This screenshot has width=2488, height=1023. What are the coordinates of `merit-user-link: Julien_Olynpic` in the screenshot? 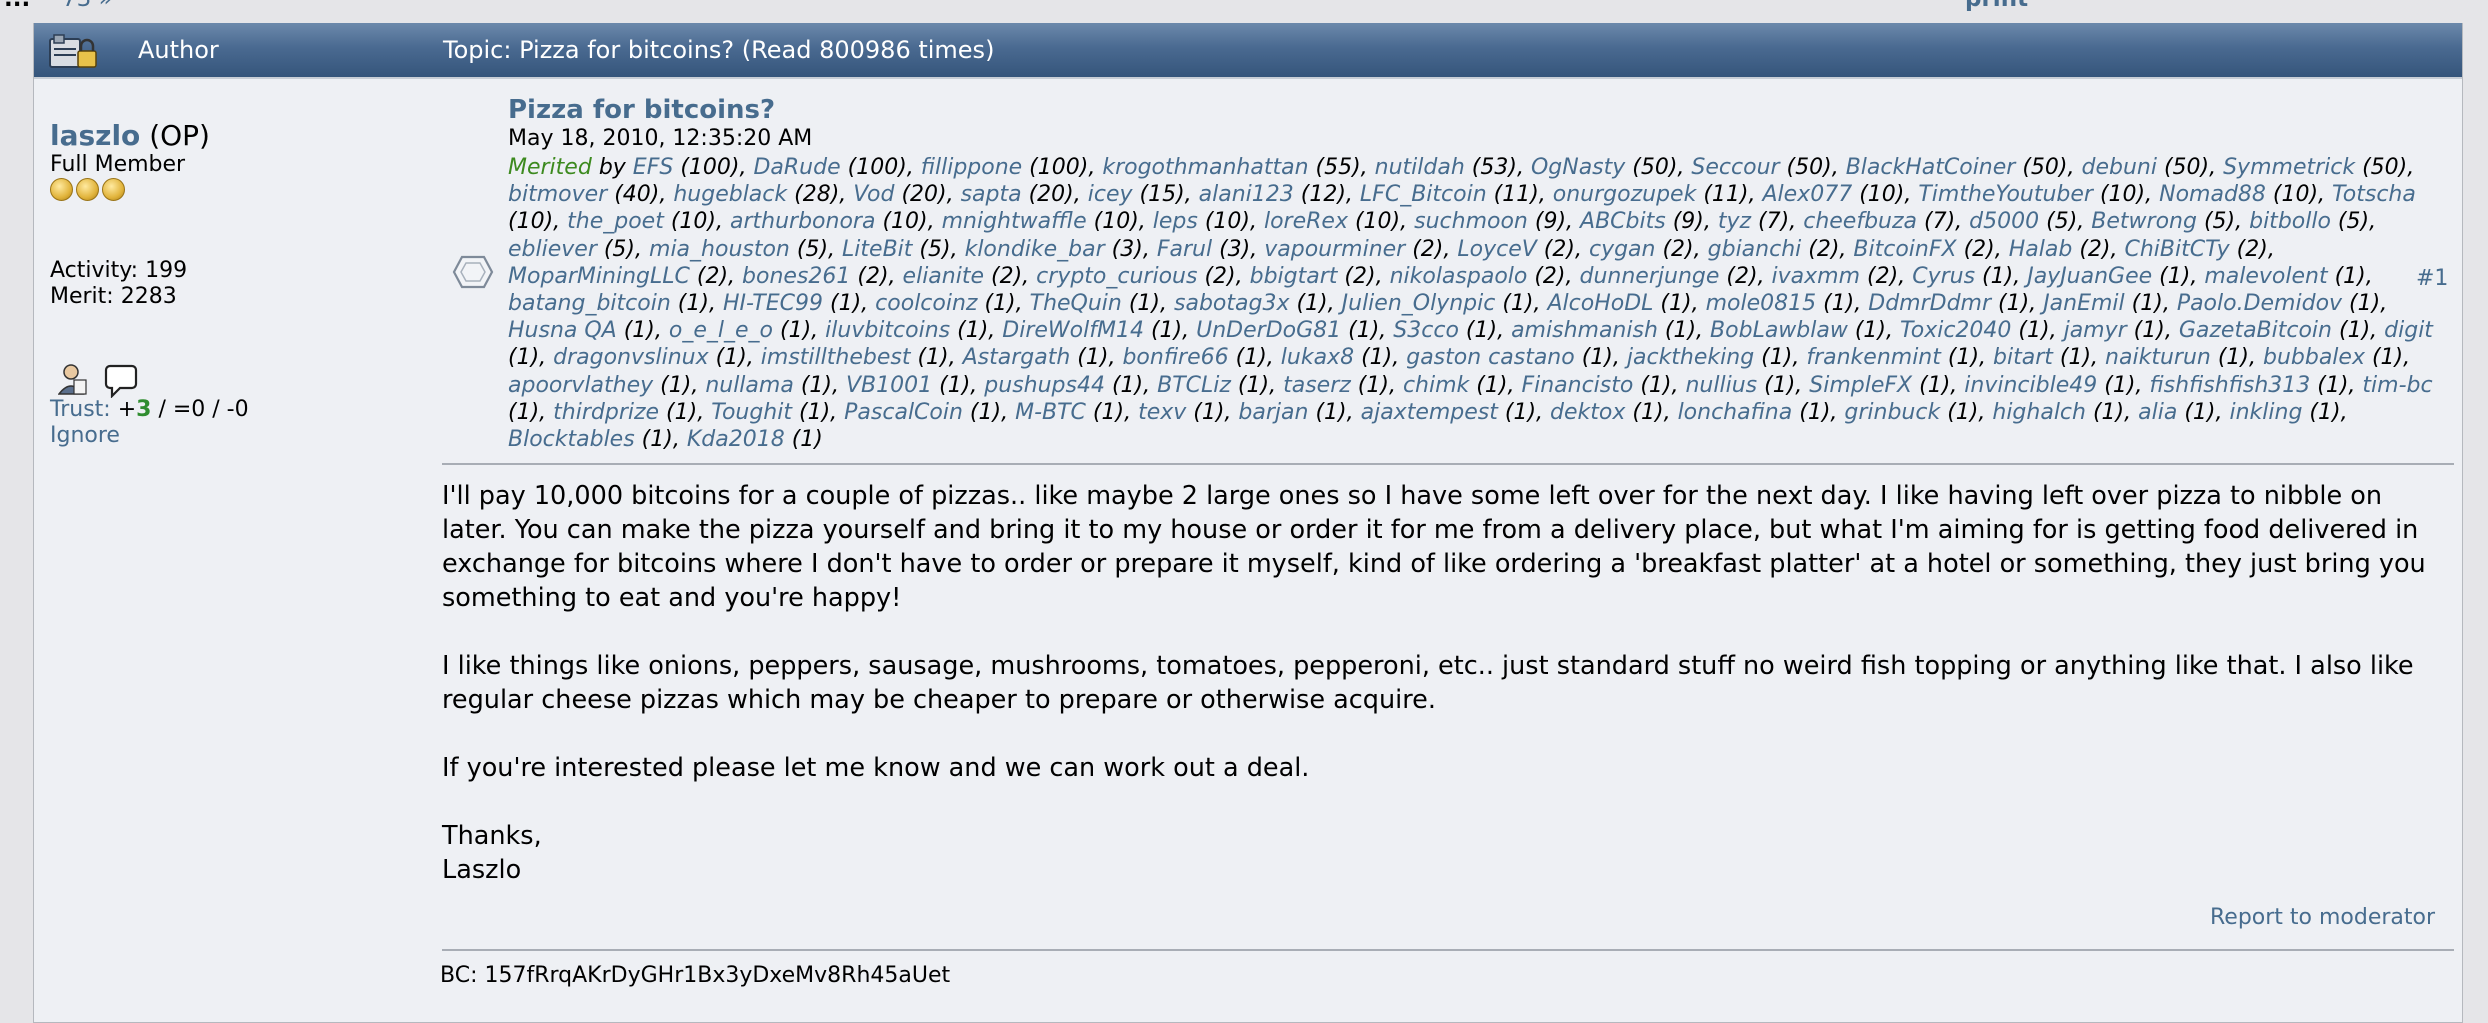 It's located at (1419, 303).